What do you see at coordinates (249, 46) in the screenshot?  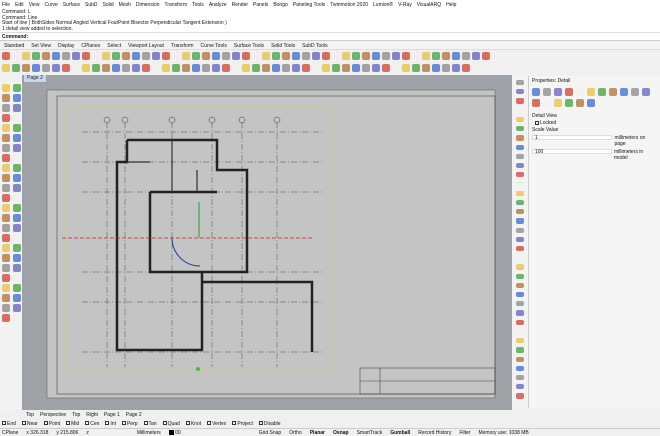 I see `toolbar-tab-surface-tools: Surface Tools` at bounding box center [249, 46].